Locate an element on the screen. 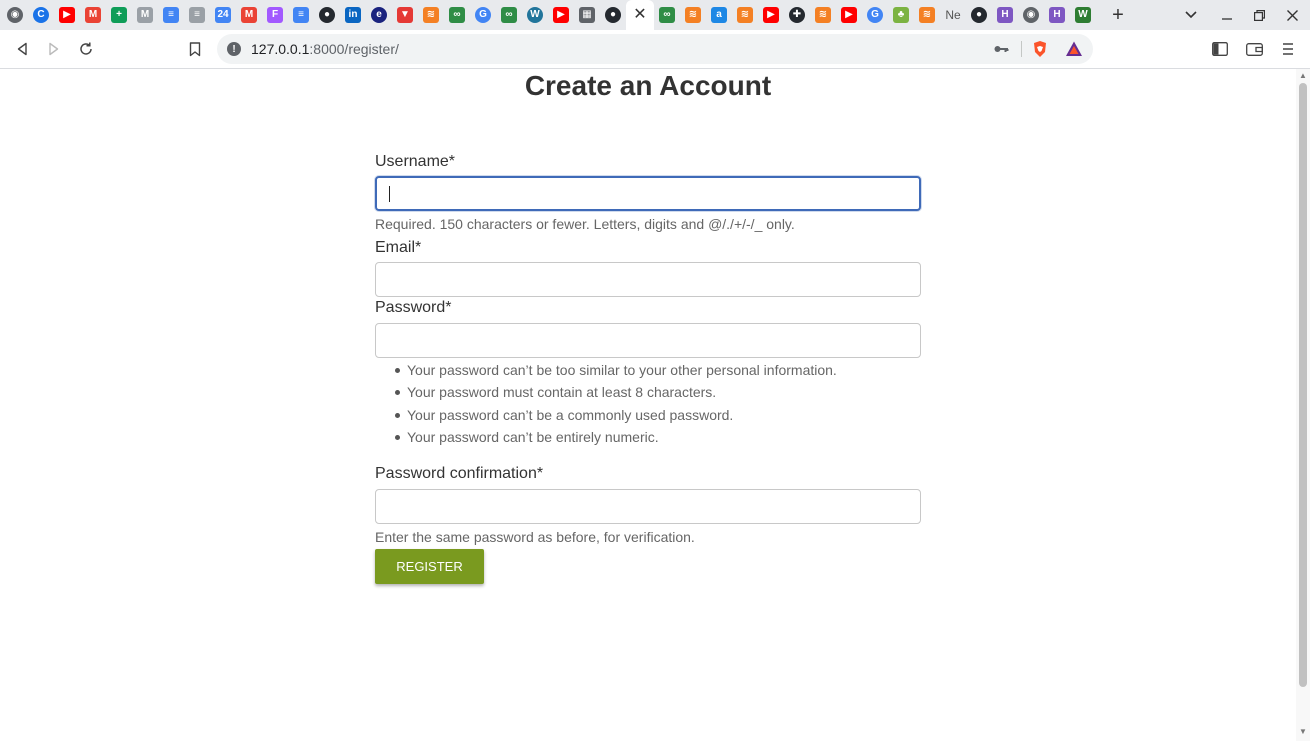 The height and width of the screenshot is (741, 1310). book-icon: ▦ is located at coordinates (587, 15).